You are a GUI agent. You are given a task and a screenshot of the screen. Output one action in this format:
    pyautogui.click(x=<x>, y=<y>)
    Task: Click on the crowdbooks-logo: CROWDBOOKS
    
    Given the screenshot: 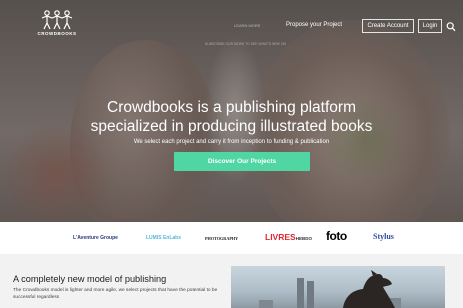 What is the action you would take?
    pyautogui.click(x=57, y=26)
    